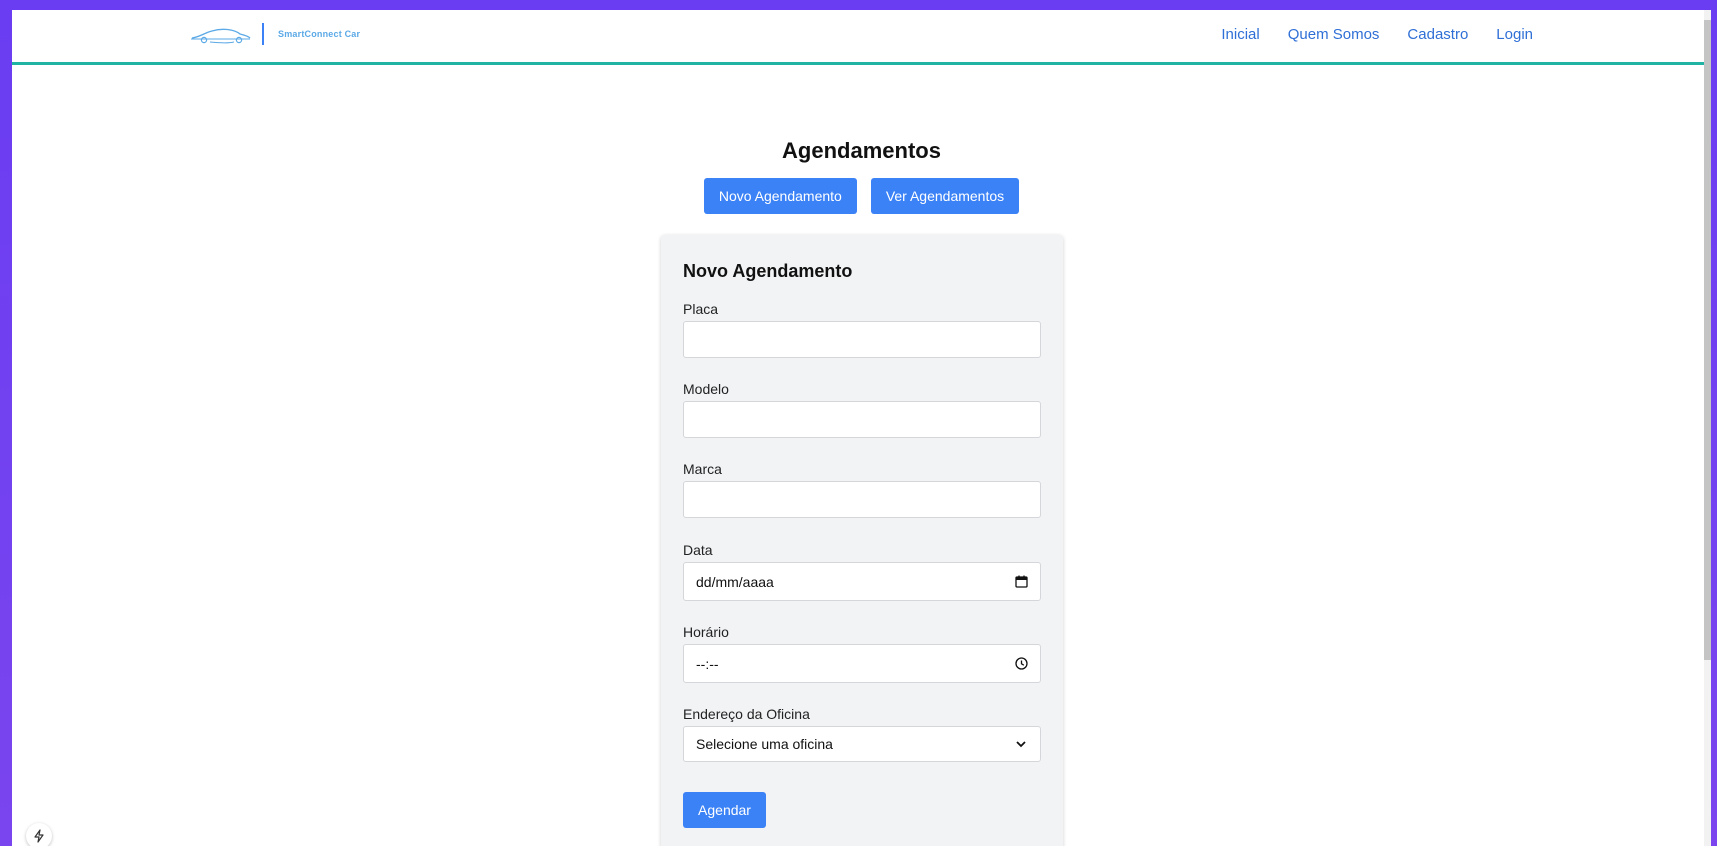 Image resolution: width=1717 pixels, height=846 pixels. What do you see at coordinates (1707, 340) in the screenshot?
I see `scrollbar-thumb` at bounding box center [1707, 340].